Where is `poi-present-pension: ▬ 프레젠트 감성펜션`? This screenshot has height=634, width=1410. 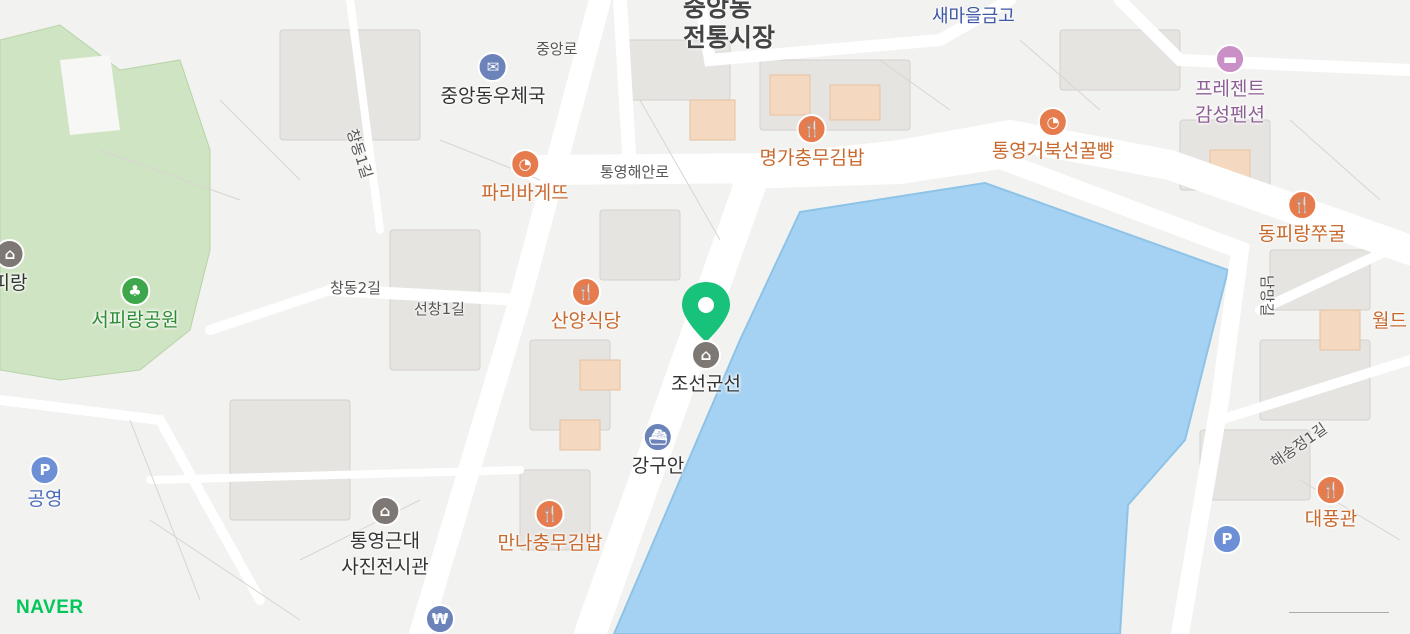
poi-present-pension: ▬ 프레젠트 감성펜션 is located at coordinates (1230, 86).